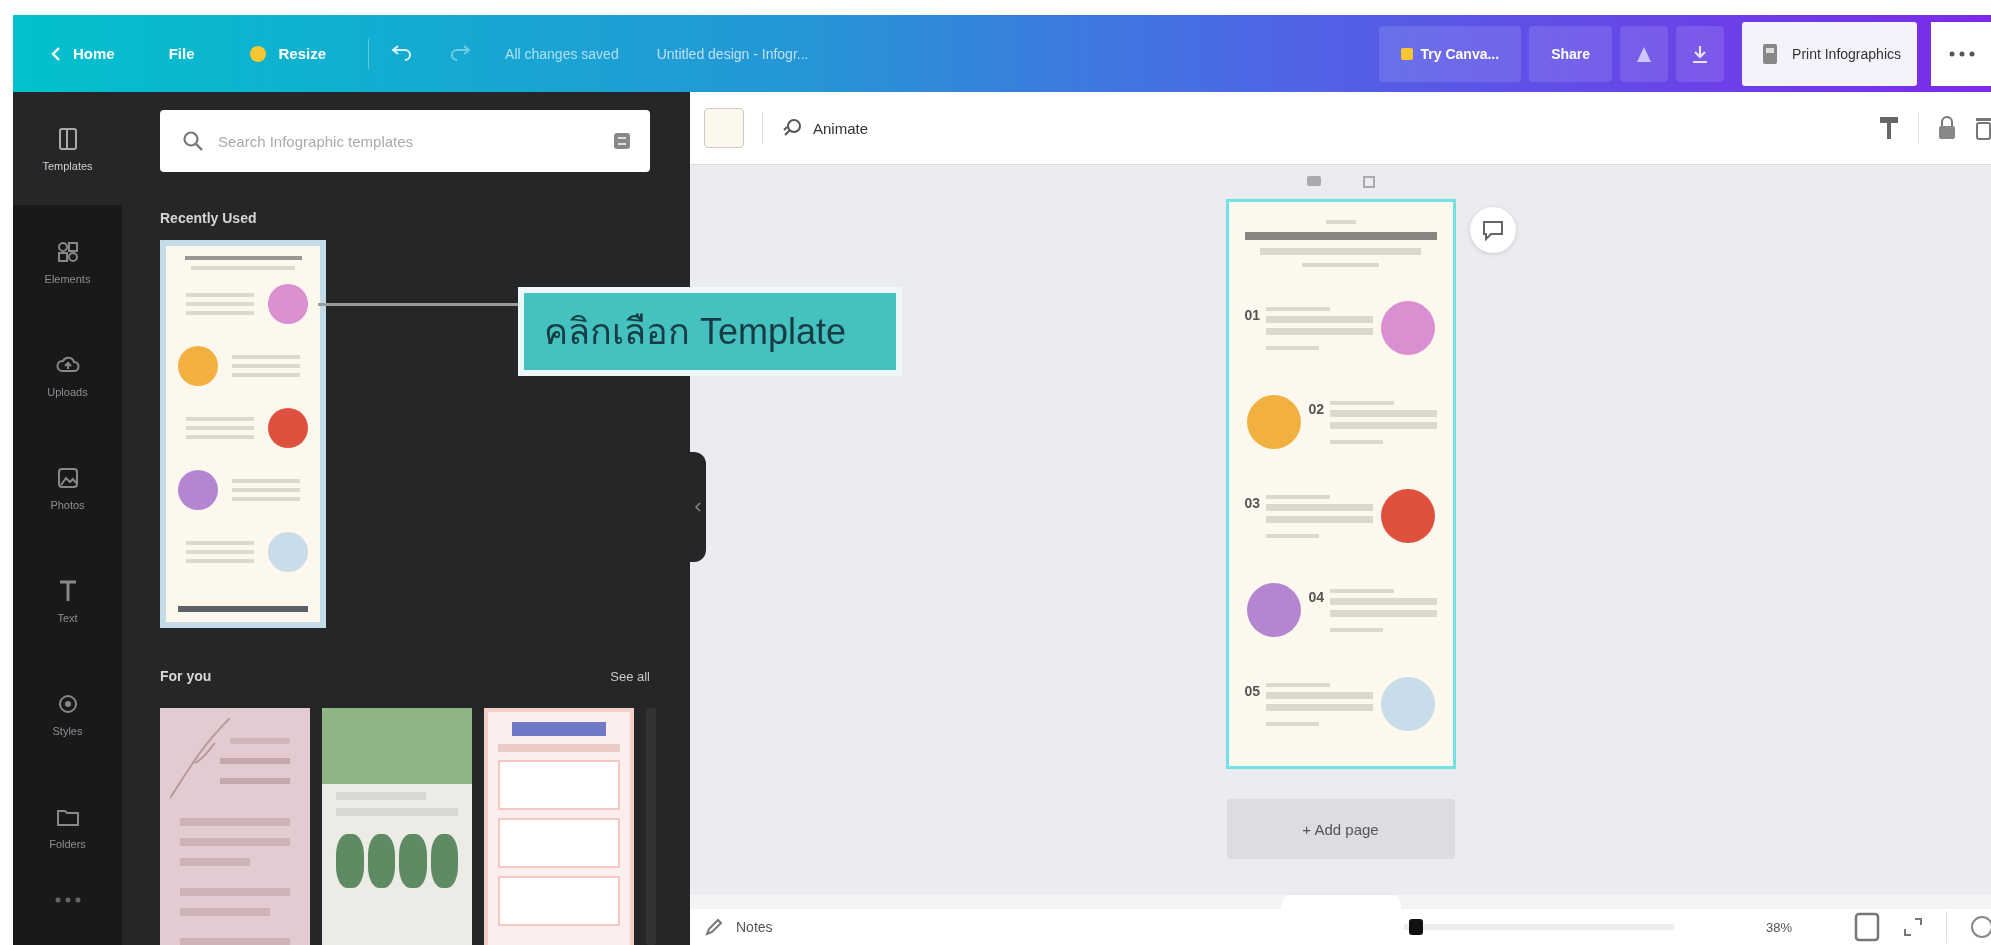 The height and width of the screenshot is (945, 1991). I want to click on notes-icon, so click(714, 927).